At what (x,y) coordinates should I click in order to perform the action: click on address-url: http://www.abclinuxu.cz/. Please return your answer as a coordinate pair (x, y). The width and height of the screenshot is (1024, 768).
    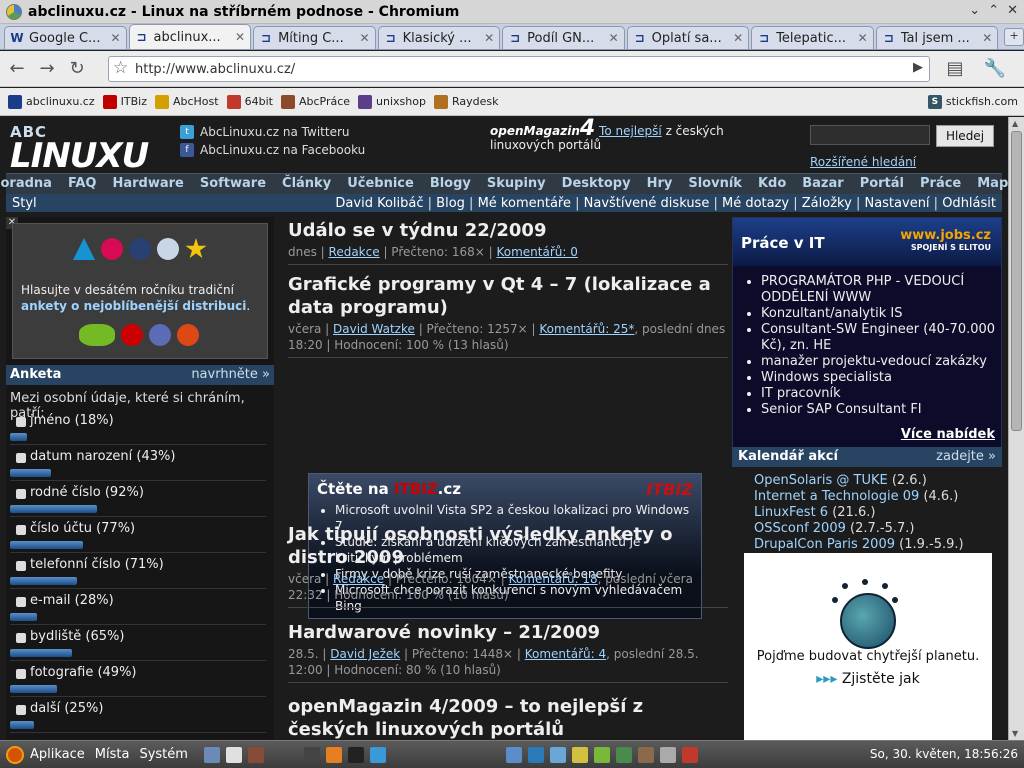
    Looking at the image, I should click on (215, 69).